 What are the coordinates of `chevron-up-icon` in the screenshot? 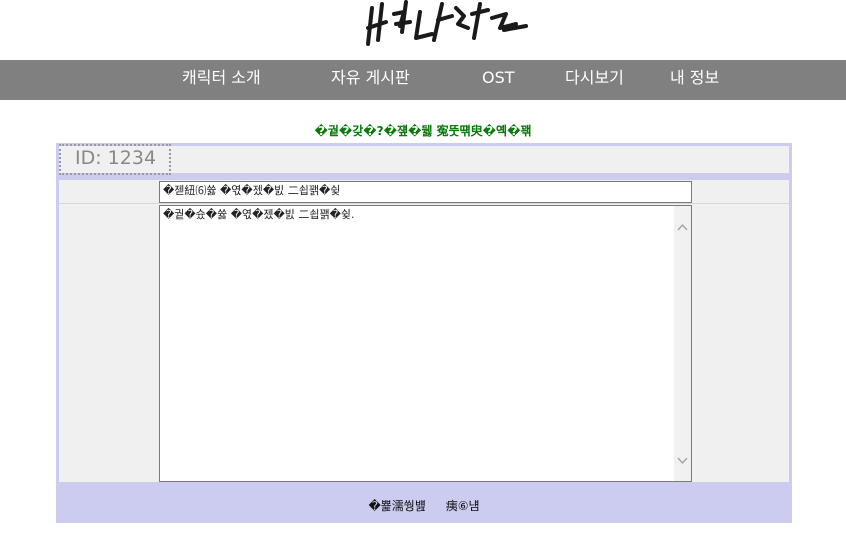 It's located at (682, 227).